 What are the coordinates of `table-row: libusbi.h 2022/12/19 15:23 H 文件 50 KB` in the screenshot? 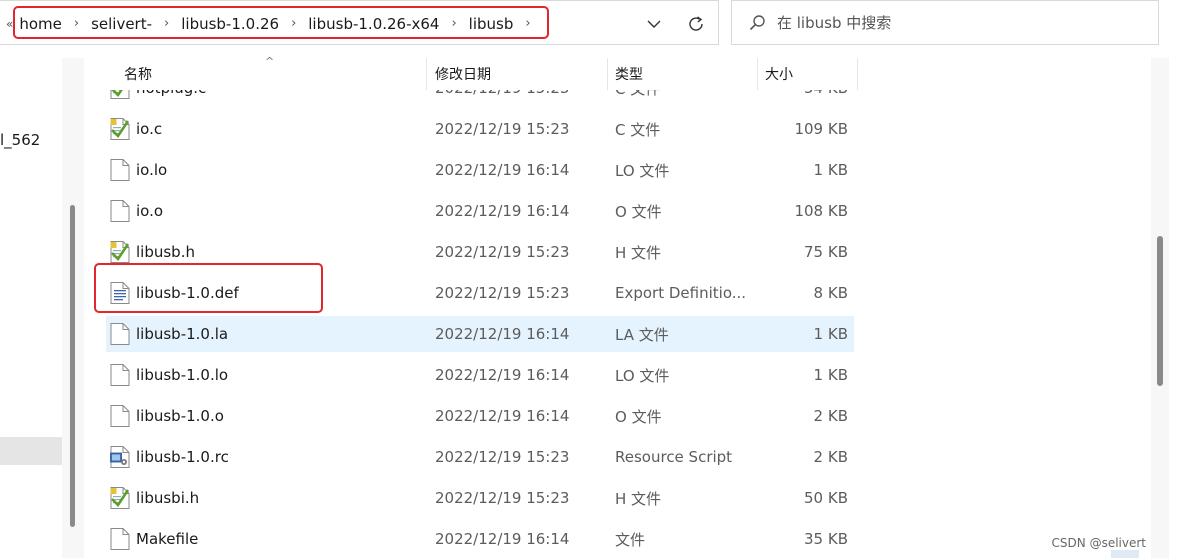 It's located at (480, 498).